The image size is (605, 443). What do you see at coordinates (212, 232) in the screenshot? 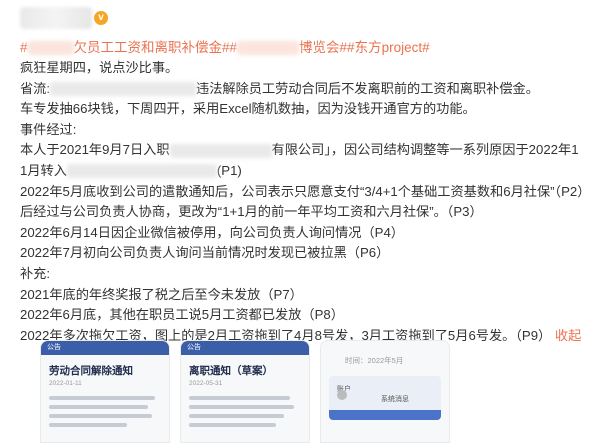
I see `post-line-9: 2022年6月14日因企业微信被停用，向公司负责人询问情况（P4）` at bounding box center [212, 232].